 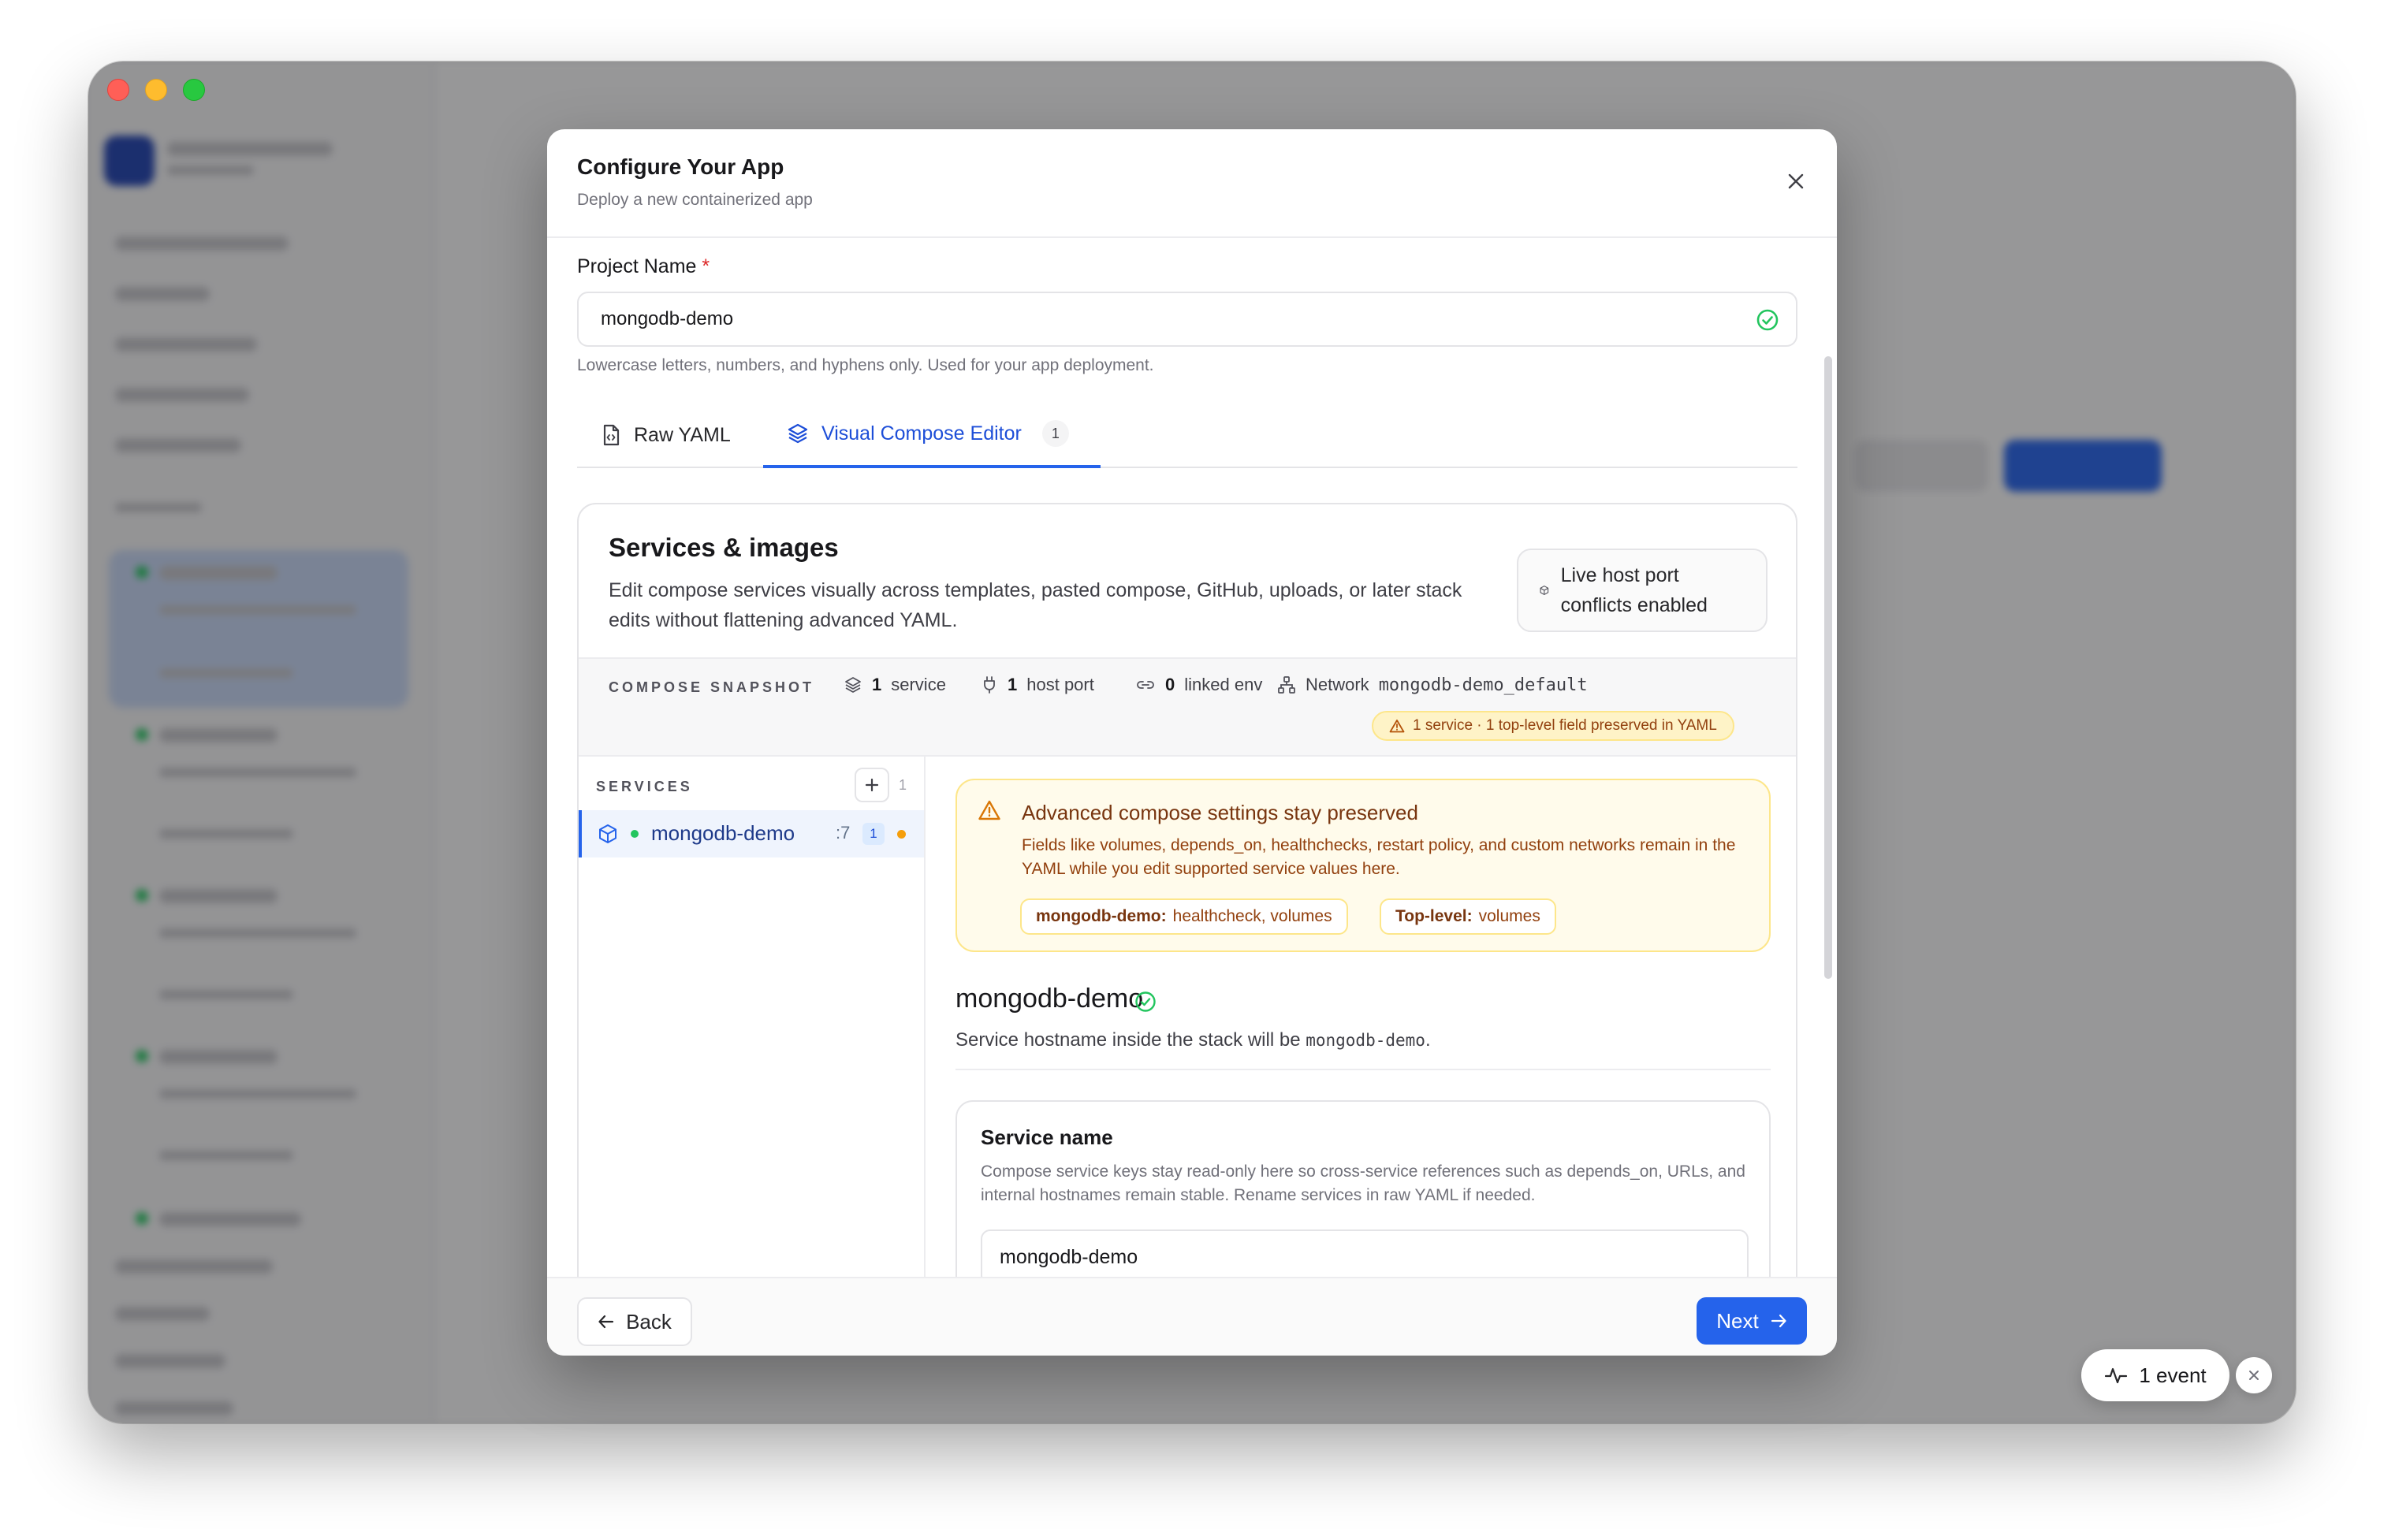 I want to click on next-button: Next, so click(x=1752, y=1321).